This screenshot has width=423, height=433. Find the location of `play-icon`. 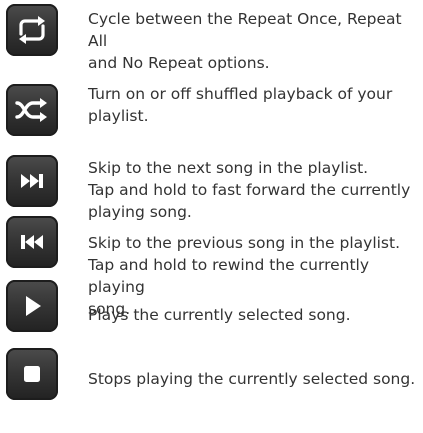

play-icon is located at coordinates (33, 306).